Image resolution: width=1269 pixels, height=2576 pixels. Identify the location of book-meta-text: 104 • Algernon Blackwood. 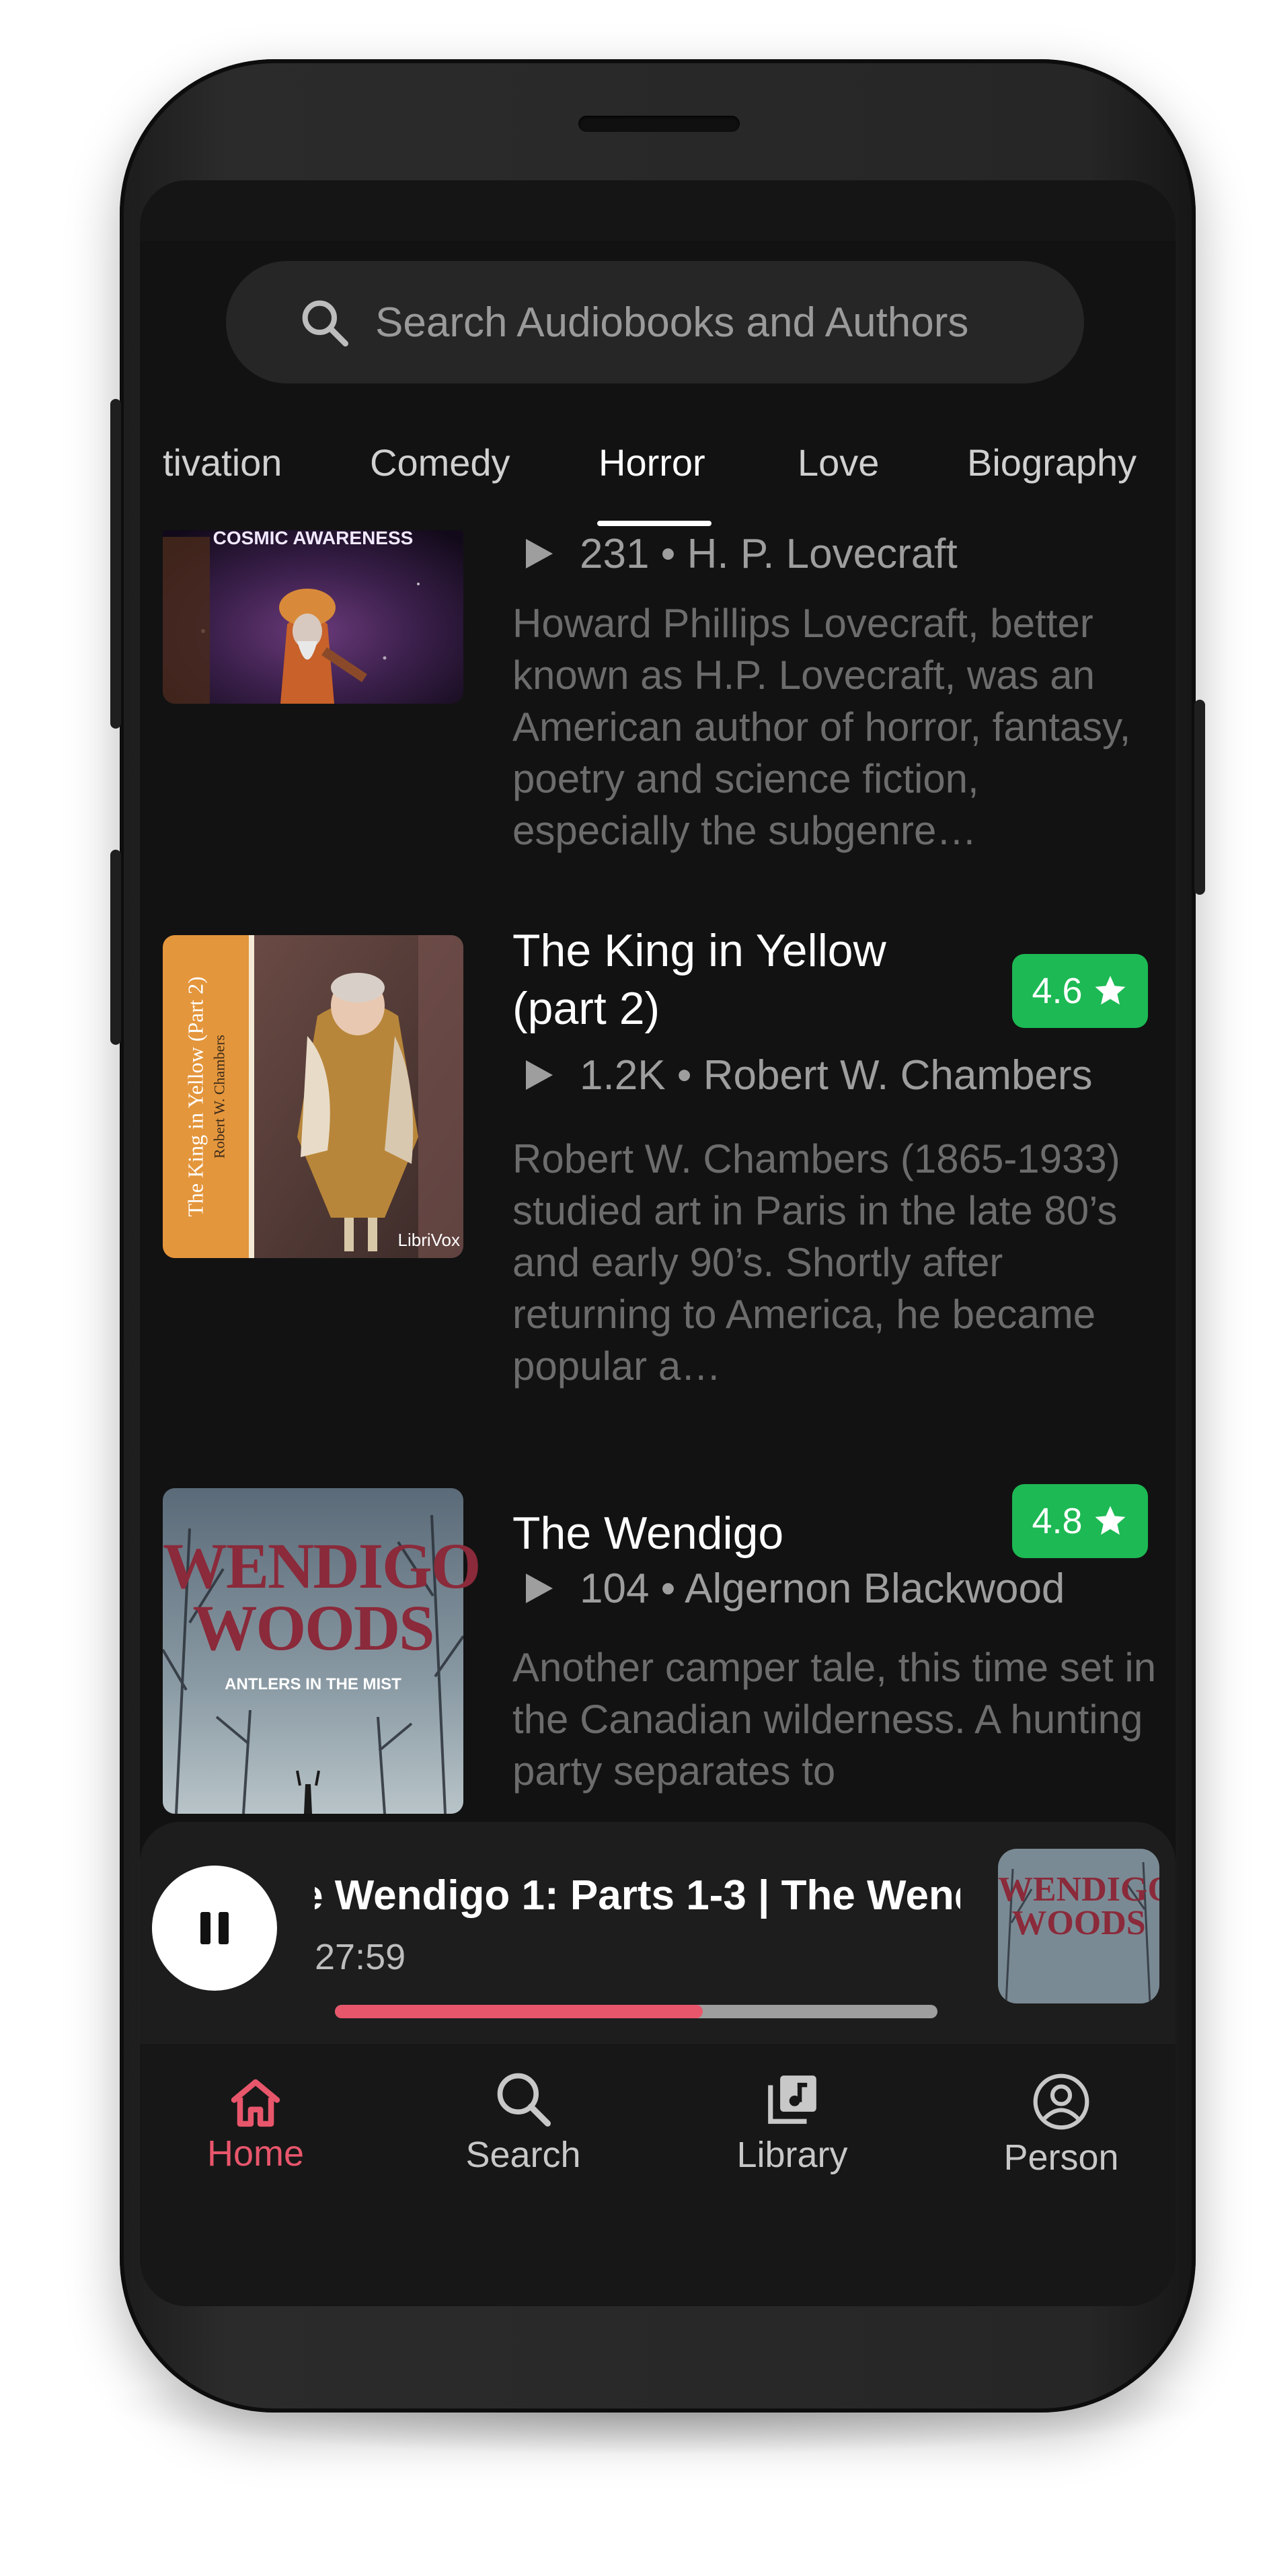
(822, 1588).